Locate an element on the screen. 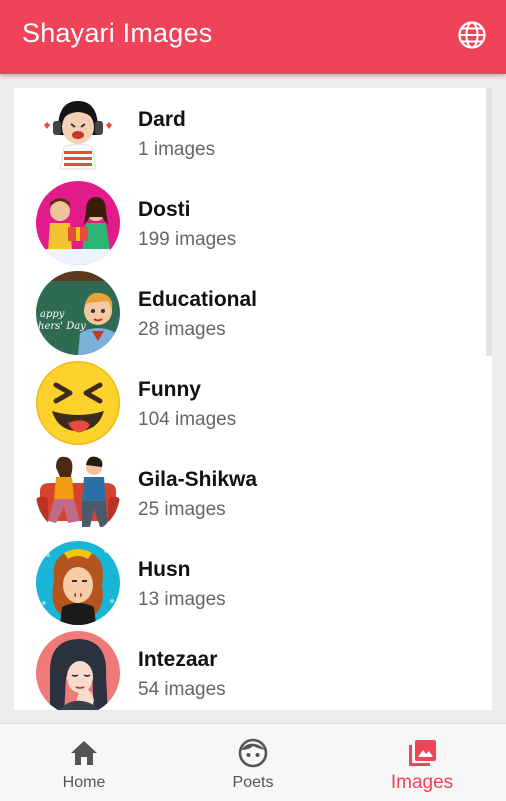 Image resolution: width=506 pixels, height=801 pixels. category-row-funny: Funny 104 images is located at coordinates (253, 403).